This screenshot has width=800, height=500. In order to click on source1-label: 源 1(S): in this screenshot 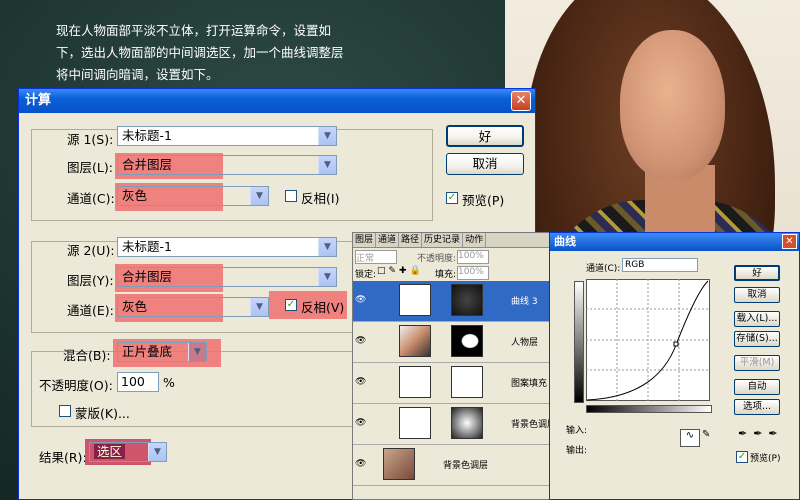, I will do `click(90, 139)`.